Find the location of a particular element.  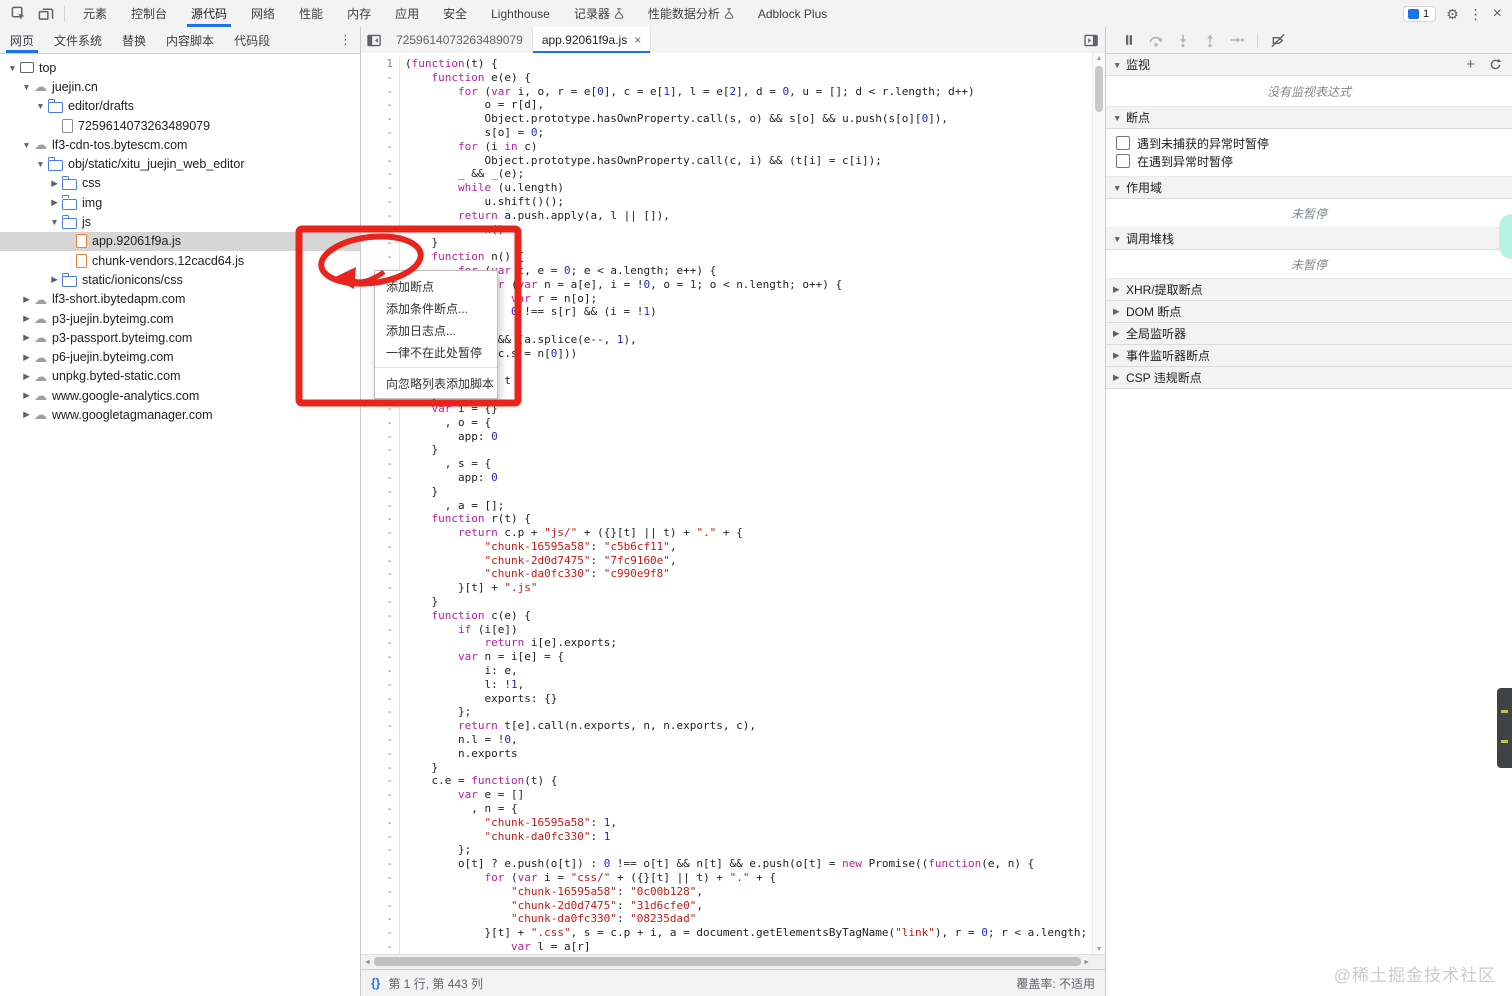

code-line: - for (i in c) is located at coordinates (733, 146).